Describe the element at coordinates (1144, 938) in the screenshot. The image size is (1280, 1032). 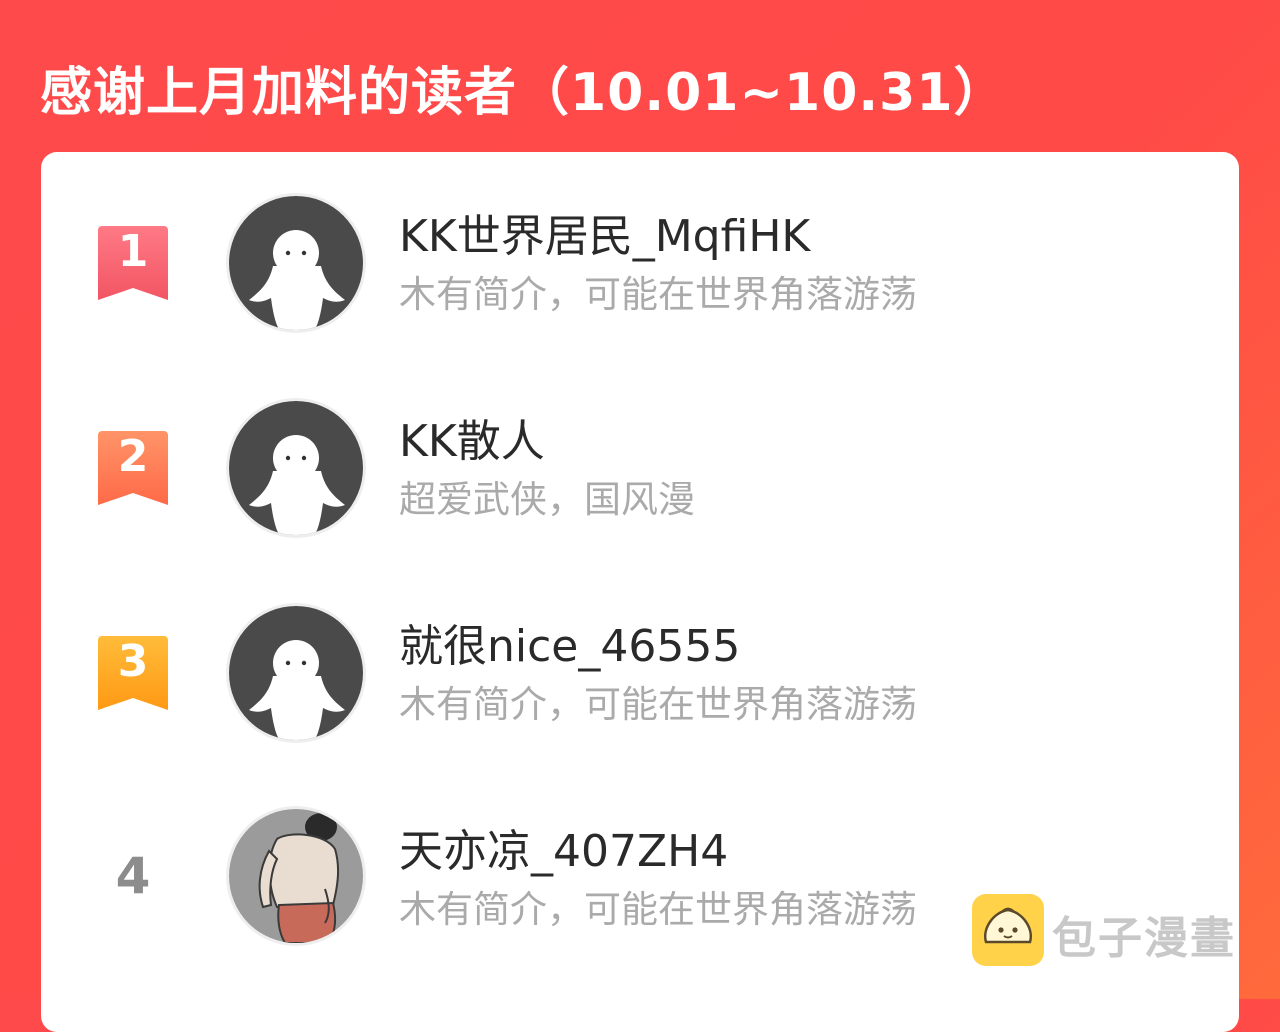
I see `watermark-text: 包子漫畫` at that location.